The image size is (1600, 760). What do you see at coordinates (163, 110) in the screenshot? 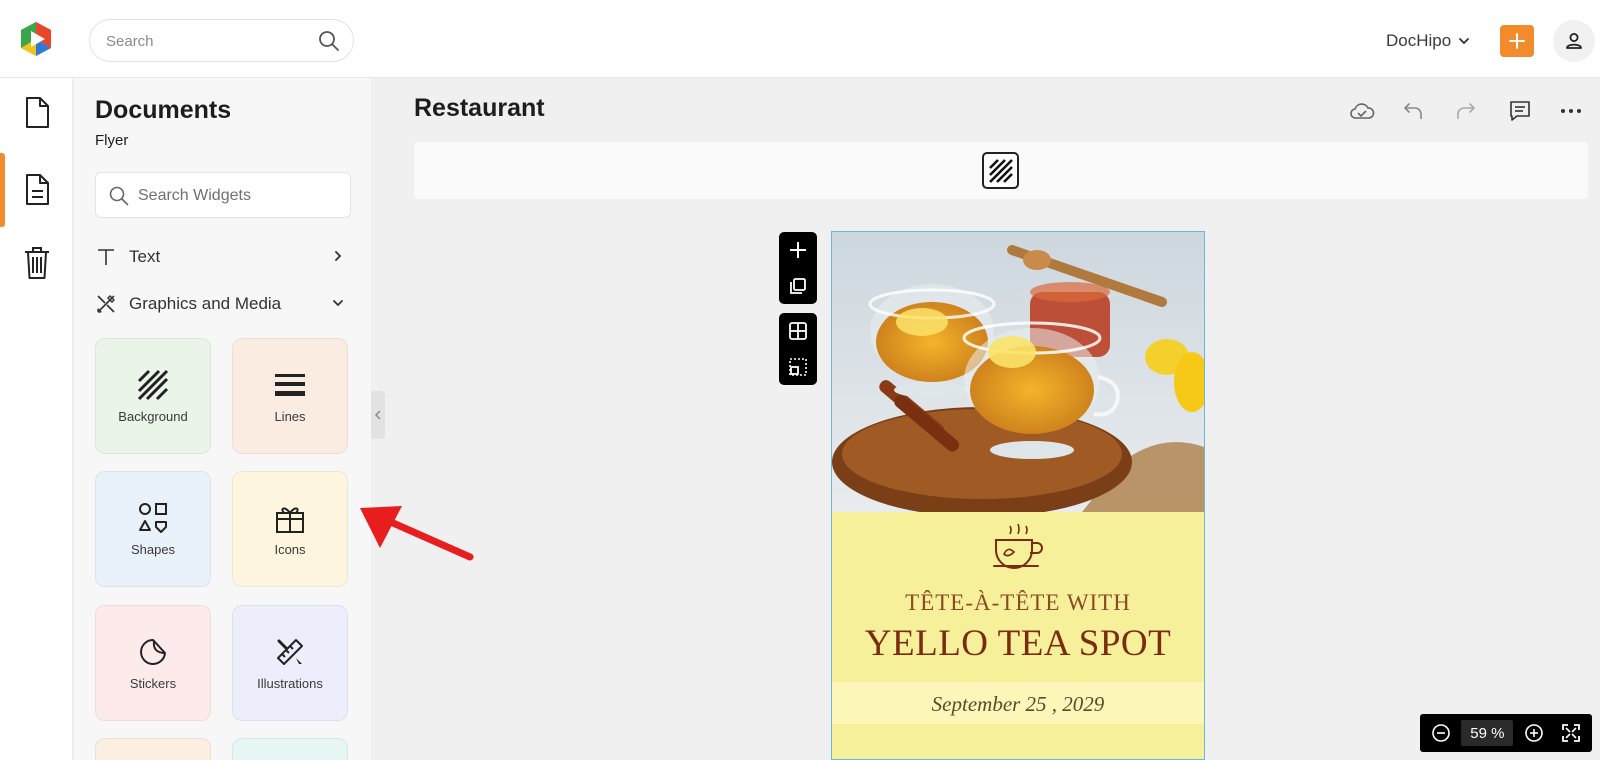
I see `panel-title: Documents` at bounding box center [163, 110].